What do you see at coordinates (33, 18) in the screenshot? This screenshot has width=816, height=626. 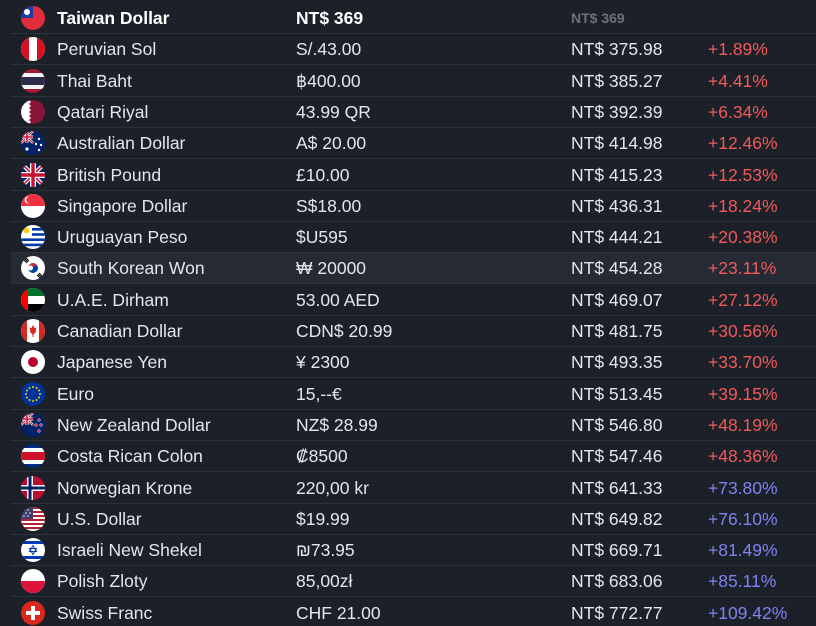 I see `flag-taiwan-icon` at bounding box center [33, 18].